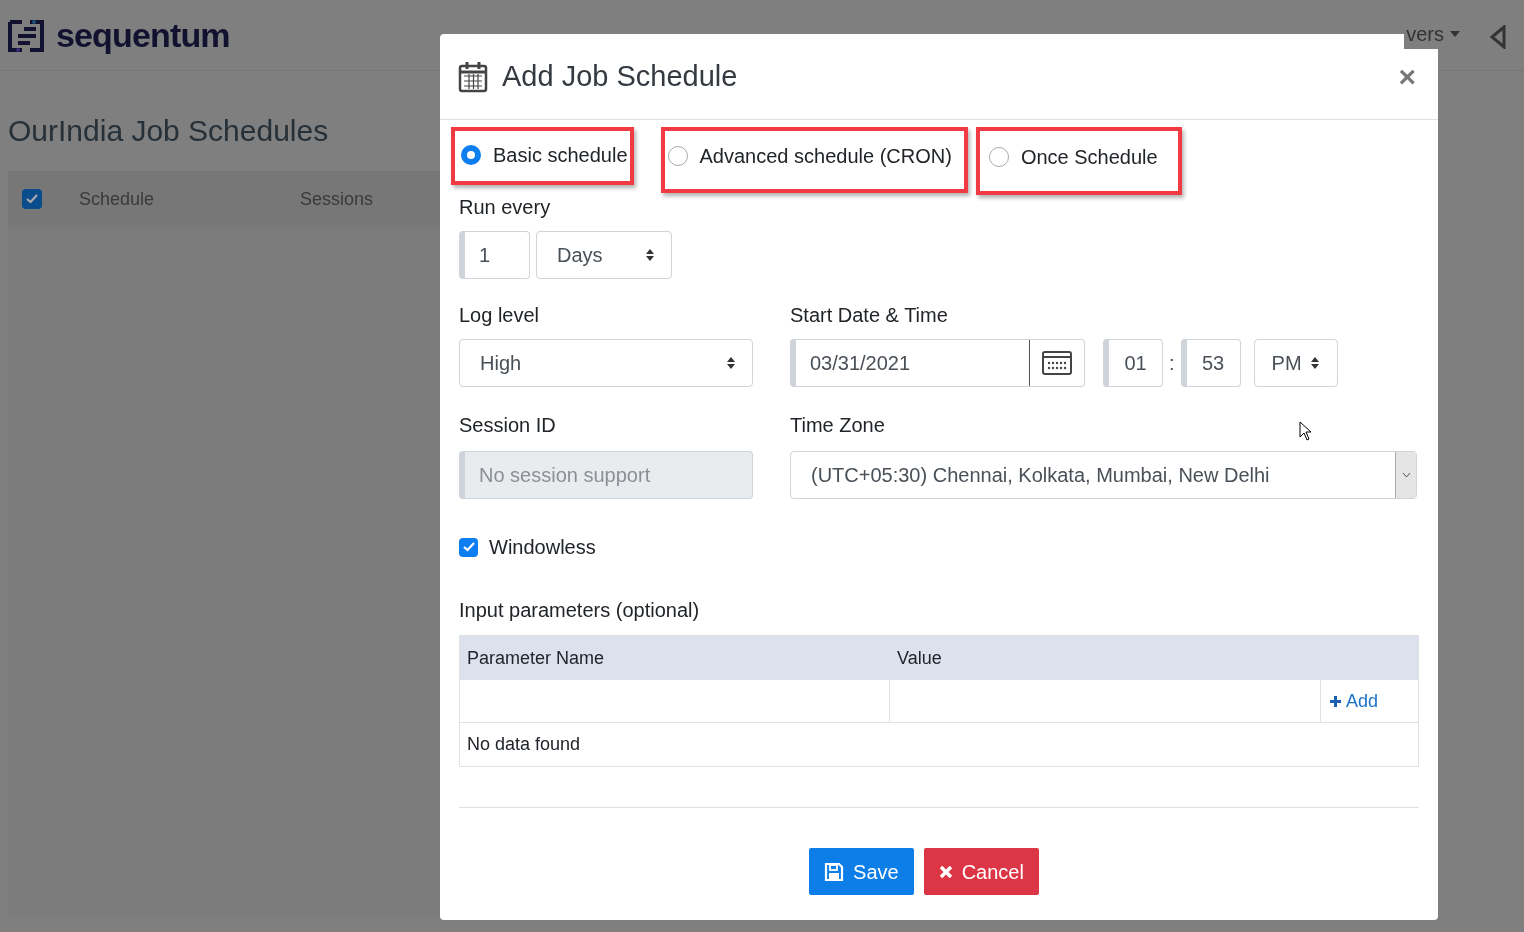 The height and width of the screenshot is (932, 1524). Describe the element at coordinates (1350, 701) in the screenshot. I see `add-link: Add` at that location.